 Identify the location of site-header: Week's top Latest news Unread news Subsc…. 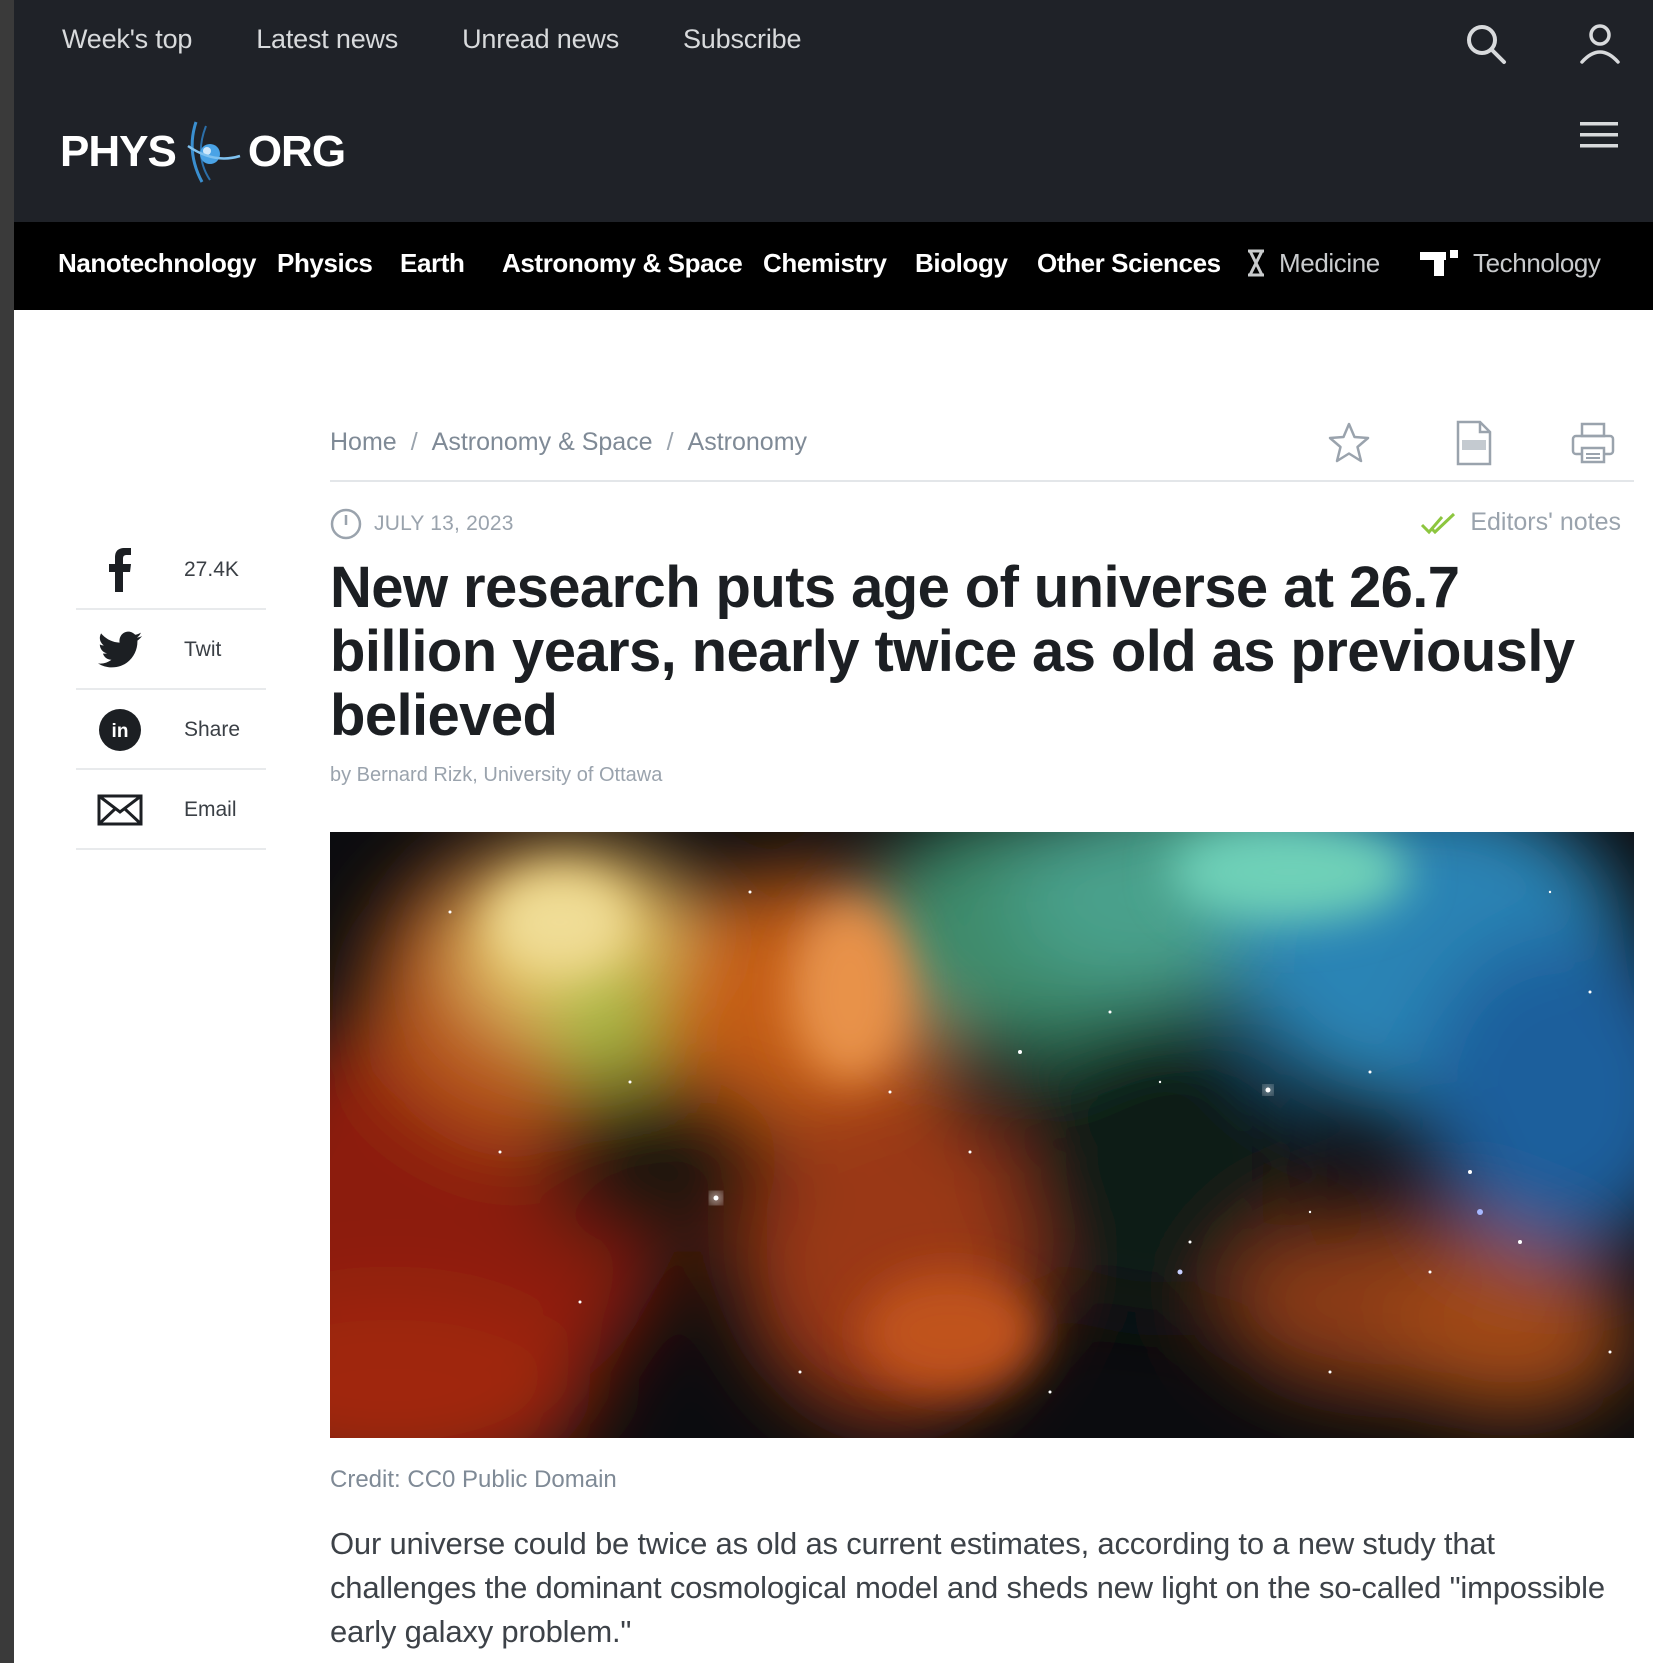
(833, 111).